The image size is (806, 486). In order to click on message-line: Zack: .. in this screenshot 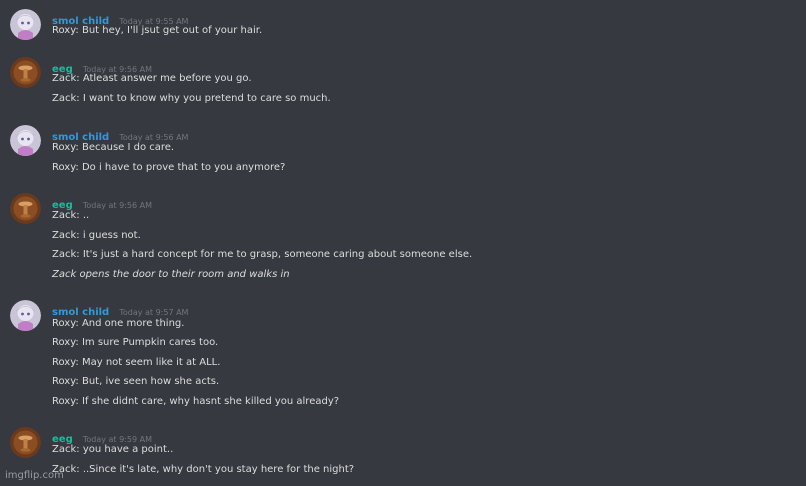, I will do `click(71, 215)`.